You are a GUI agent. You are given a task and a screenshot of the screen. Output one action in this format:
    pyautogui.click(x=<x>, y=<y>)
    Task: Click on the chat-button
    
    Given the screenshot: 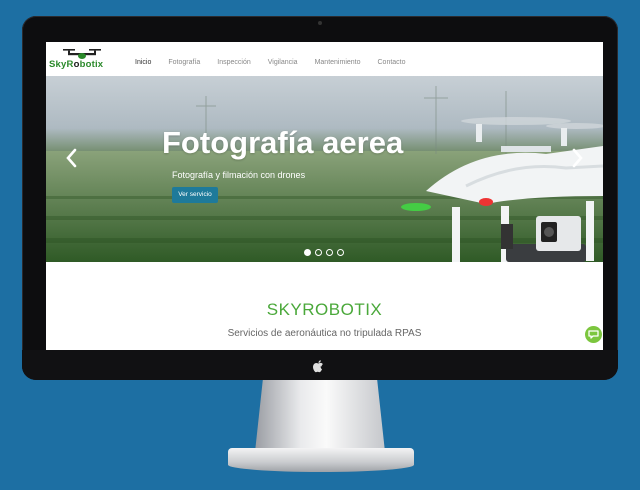 What is the action you would take?
    pyautogui.click(x=593, y=334)
    